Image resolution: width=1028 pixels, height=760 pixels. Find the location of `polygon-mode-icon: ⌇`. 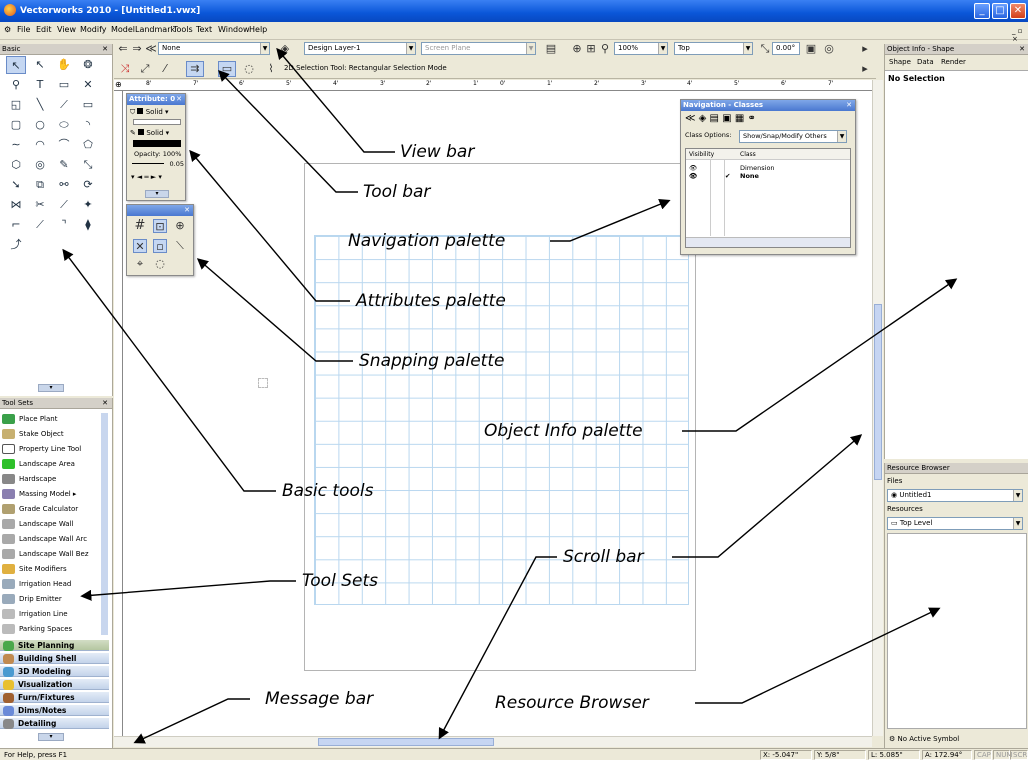

polygon-mode-icon: ⌇ is located at coordinates (271, 69).